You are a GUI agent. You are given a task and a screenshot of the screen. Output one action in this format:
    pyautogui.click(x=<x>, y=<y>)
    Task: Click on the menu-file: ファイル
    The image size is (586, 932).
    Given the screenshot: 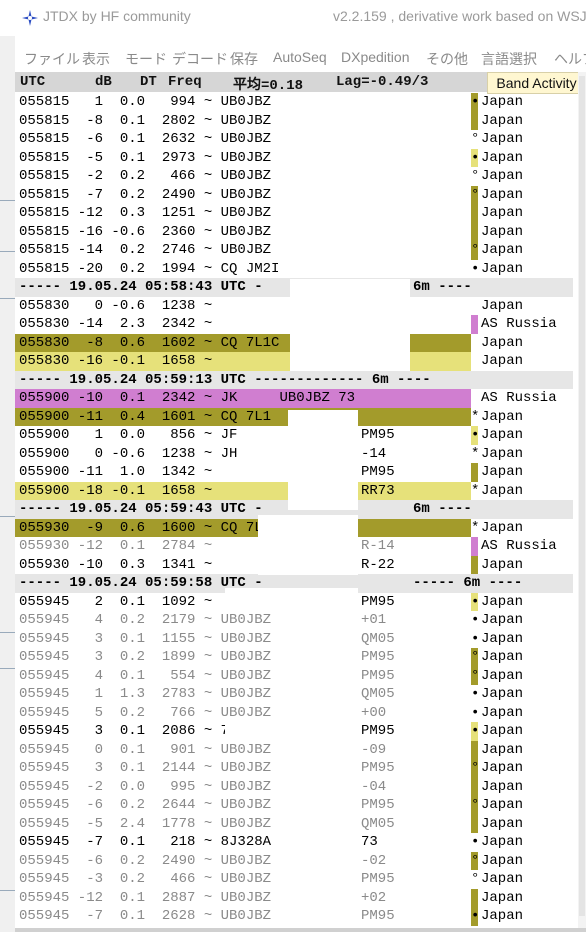 What is the action you would take?
    pyautogui.click(x=52, y=59)
    